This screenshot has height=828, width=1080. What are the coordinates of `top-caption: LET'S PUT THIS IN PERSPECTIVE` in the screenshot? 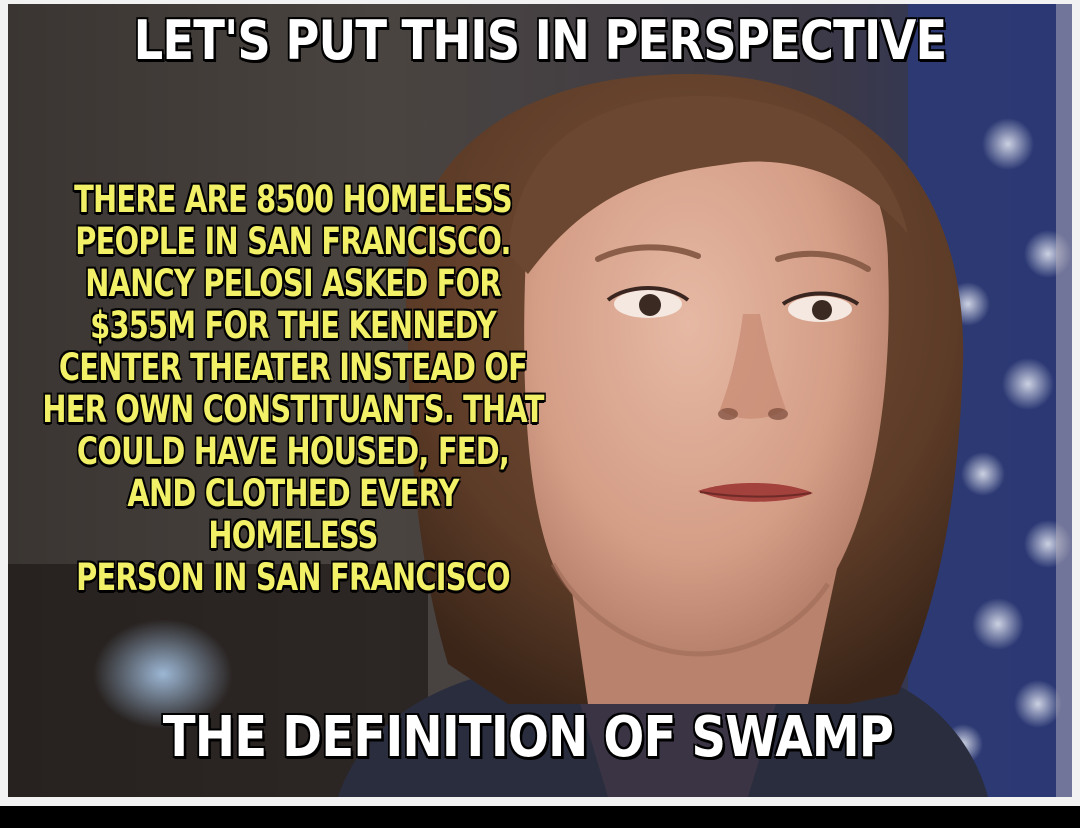 It's located at (540, 40).